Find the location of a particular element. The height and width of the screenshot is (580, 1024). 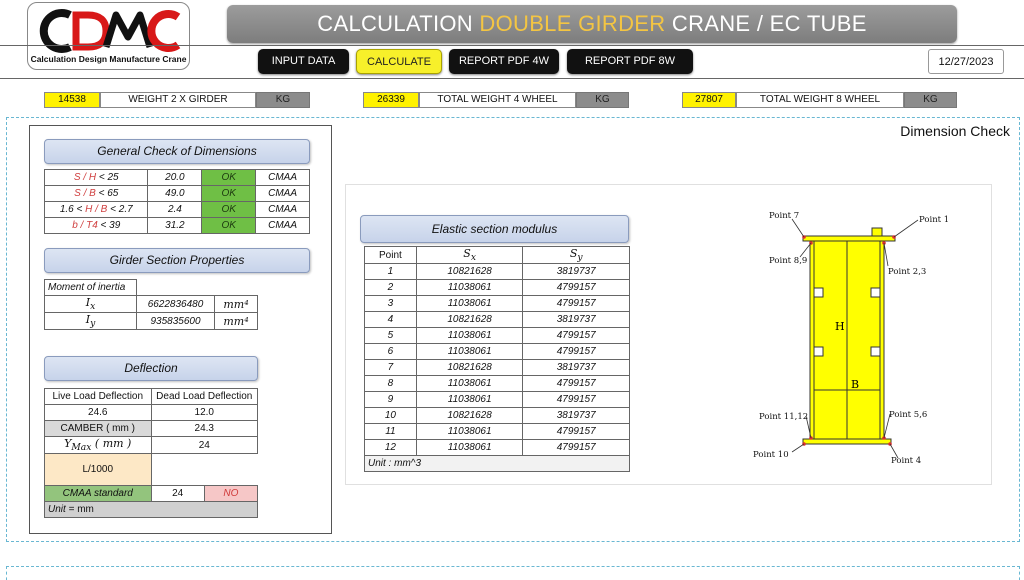

general-check-row: S / H < 25 20.0 OK CMAA is located at coordinates (176, 177).